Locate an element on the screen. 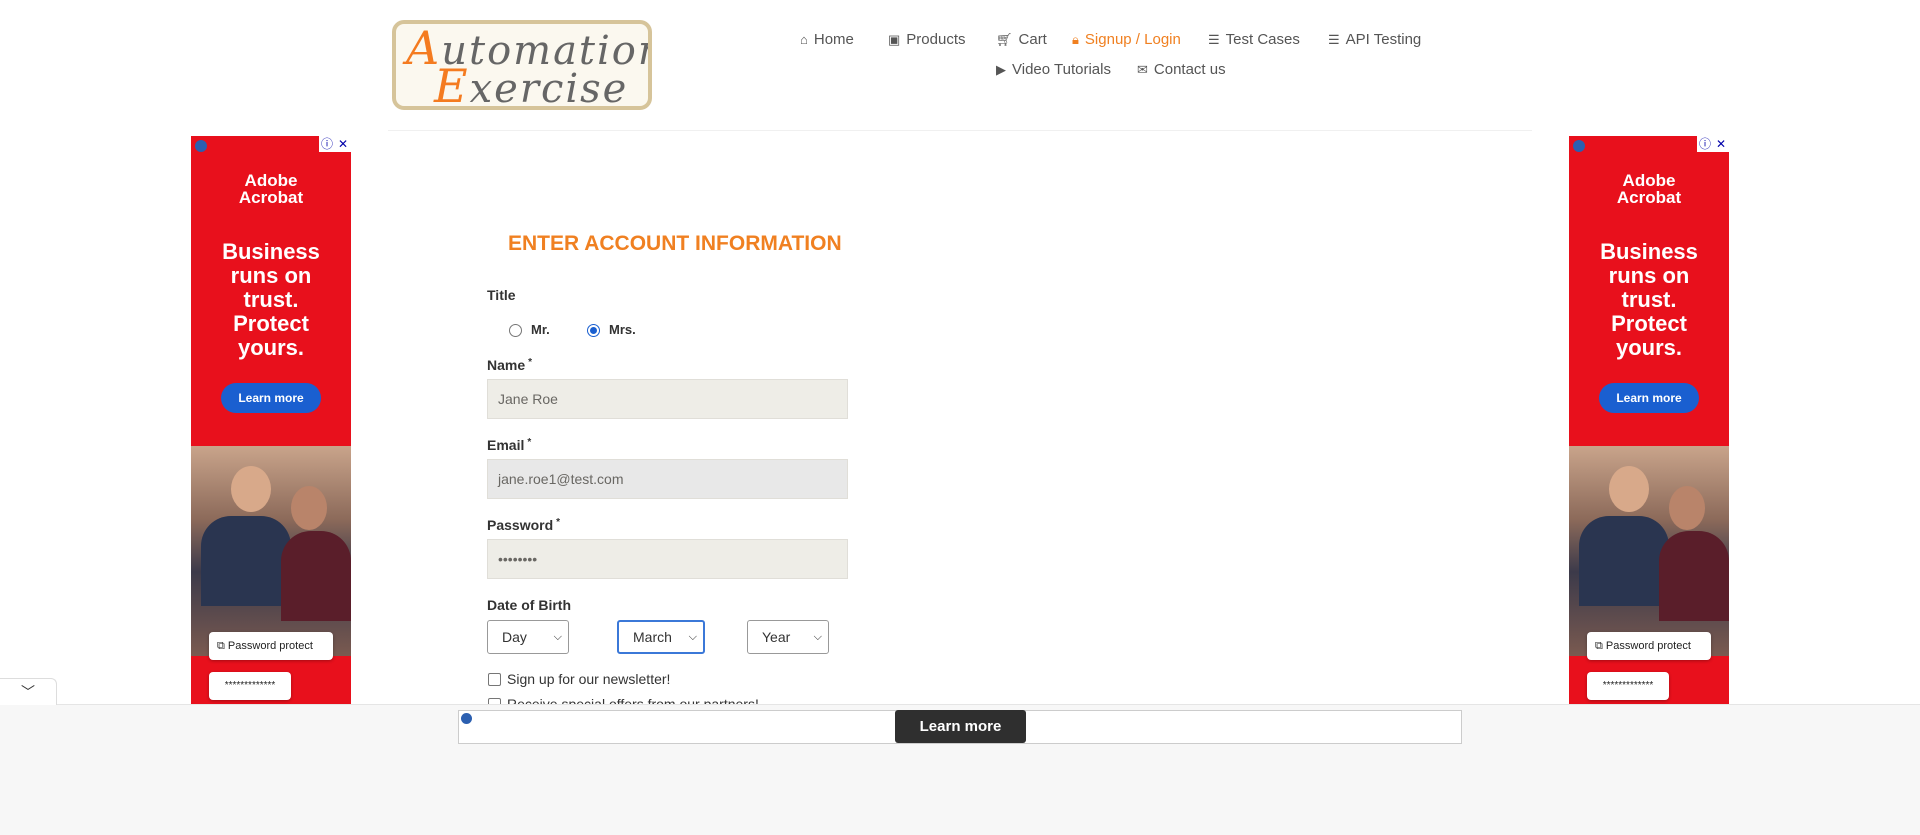 The image size is (1920, 835). form-heading: ENTER ACCOUNT INFORMATION is located at coordinates (675, 243).